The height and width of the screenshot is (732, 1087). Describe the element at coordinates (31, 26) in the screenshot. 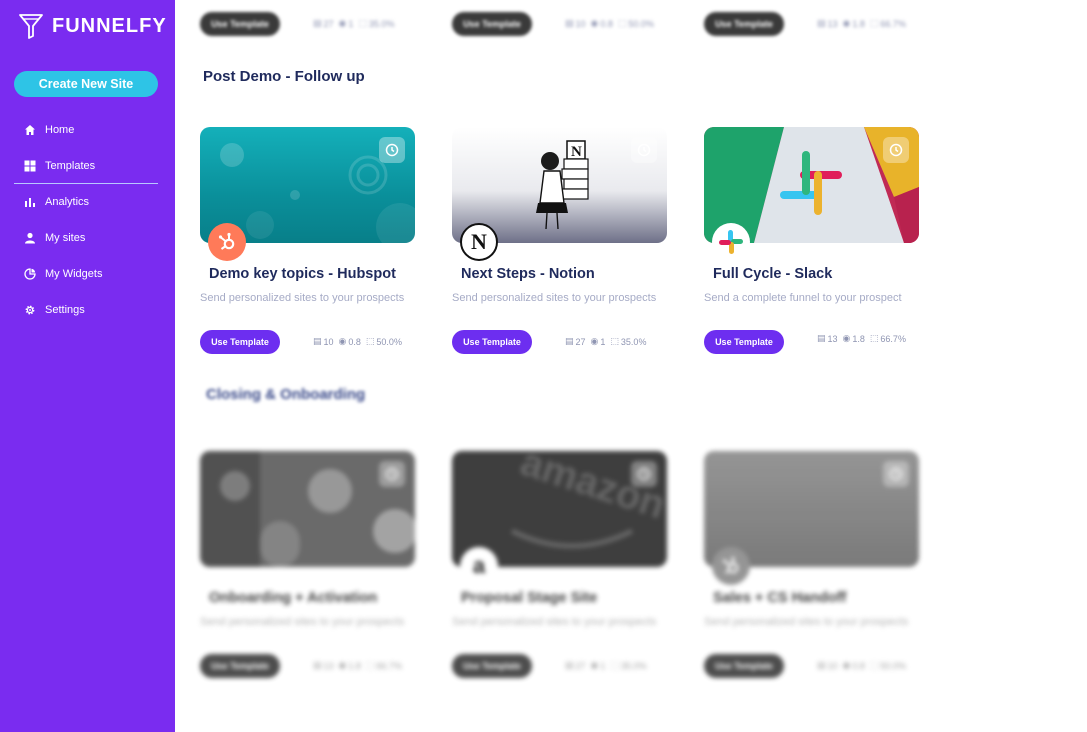

I see `funnel-icon` at that location.